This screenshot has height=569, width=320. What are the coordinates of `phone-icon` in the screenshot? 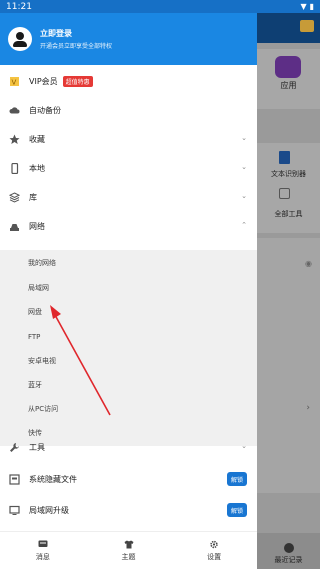 It's located at (14, 168).